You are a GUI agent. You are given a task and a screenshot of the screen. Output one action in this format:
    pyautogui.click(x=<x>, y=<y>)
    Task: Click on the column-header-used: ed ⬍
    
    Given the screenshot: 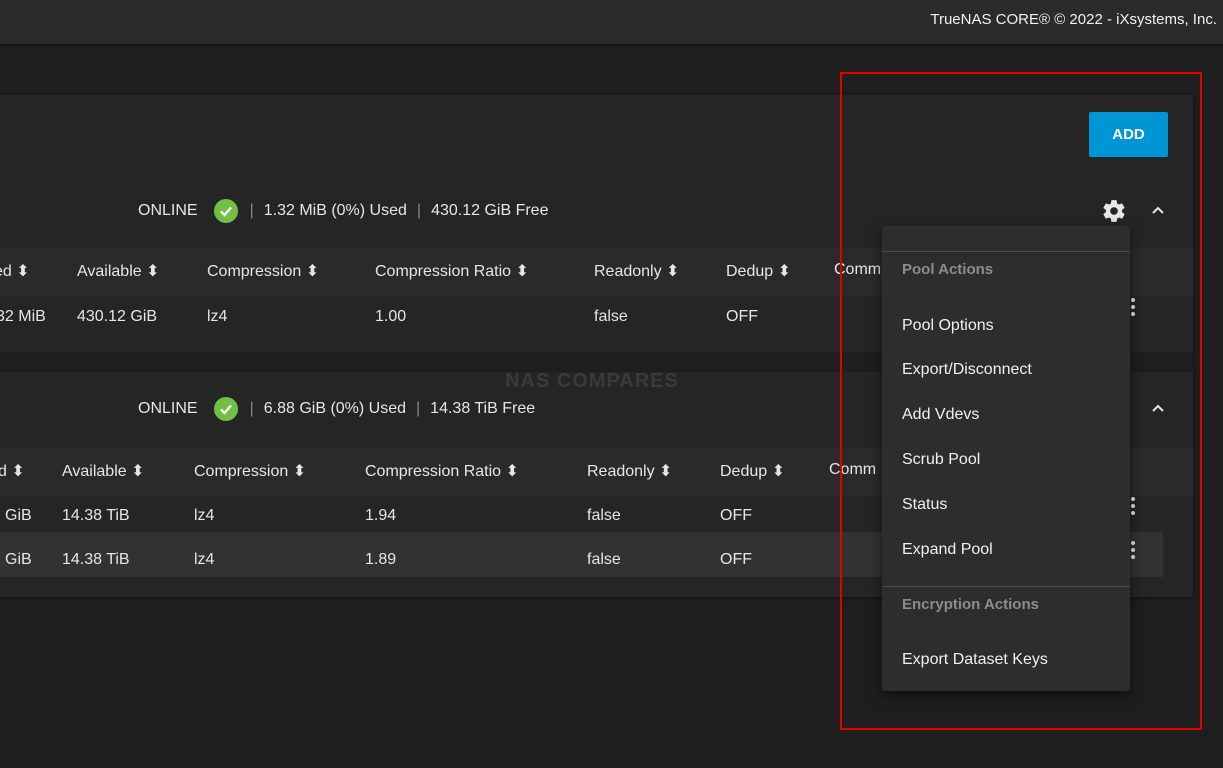 What is the action you would take?
    pyautogui.click(x=15, y=271)
    